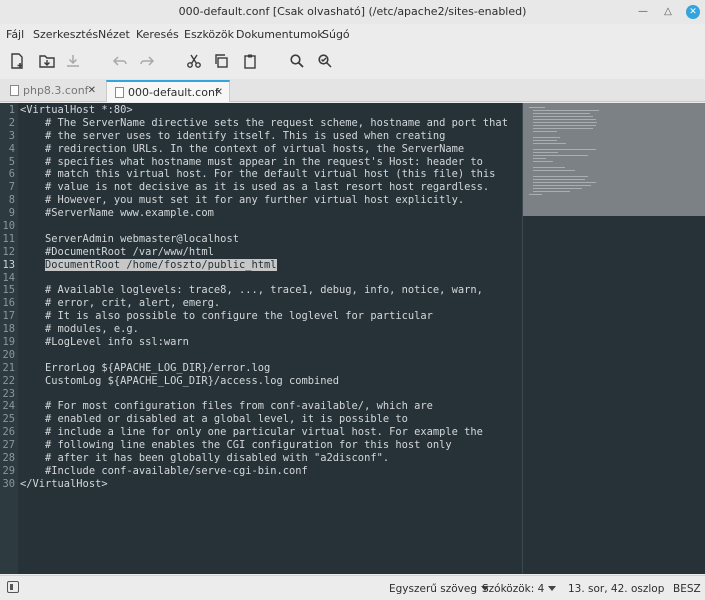 This screenshot has width=705, height=600. What do you see at coordinates (194, 61) in the screenshot?
I see `cut-icon` at bounding box center [194, 61].